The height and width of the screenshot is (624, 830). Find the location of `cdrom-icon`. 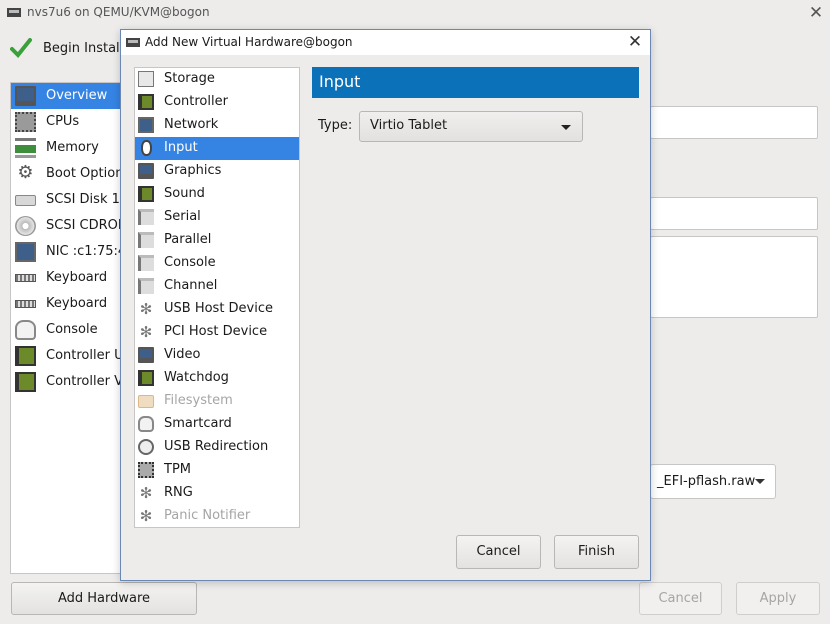

cdrom-icon is located at coordinates (25, 226).